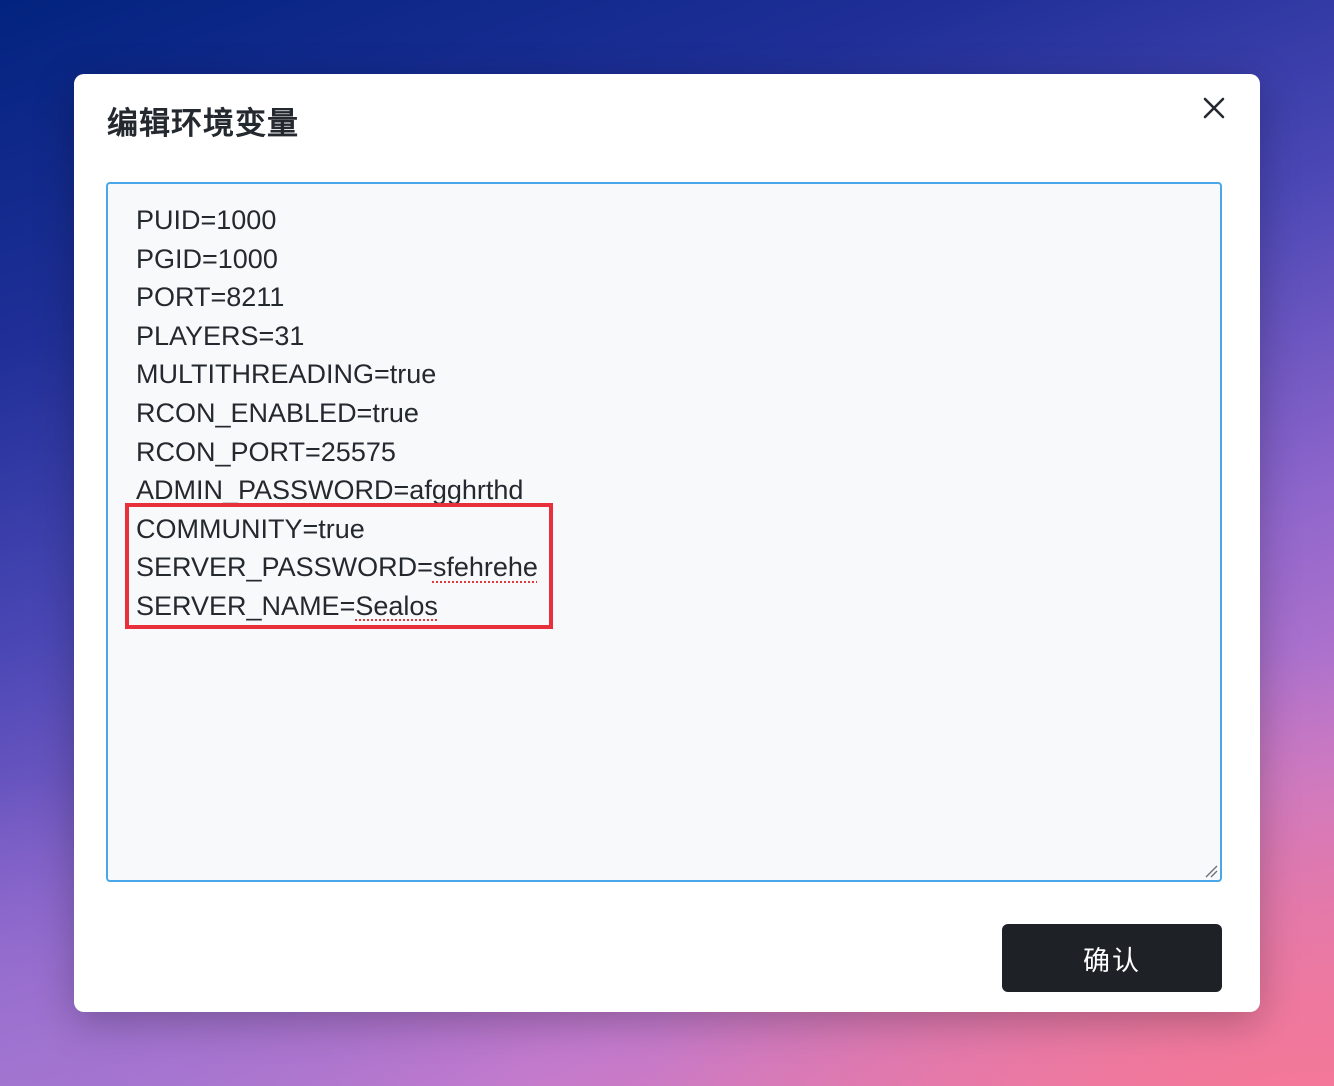 This screenshot has height=1086, width=1334. Describe the element at coordinates (273, 490) in the screenshot. I see `env-key: ADMIN_PASSWORD=` at that location.